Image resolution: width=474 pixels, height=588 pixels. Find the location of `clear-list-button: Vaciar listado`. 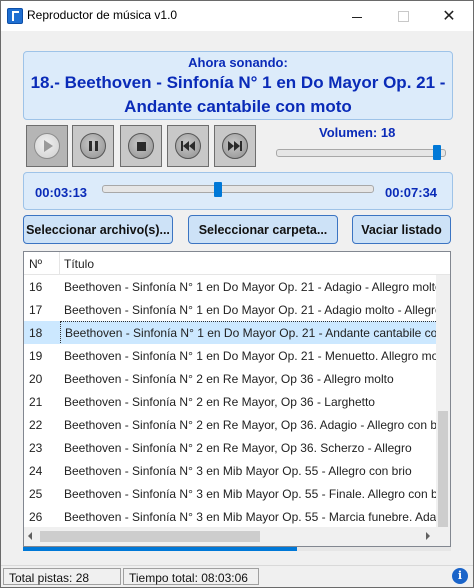

clear-list-button: Vaciar listado is located at coordinates (401, 229).